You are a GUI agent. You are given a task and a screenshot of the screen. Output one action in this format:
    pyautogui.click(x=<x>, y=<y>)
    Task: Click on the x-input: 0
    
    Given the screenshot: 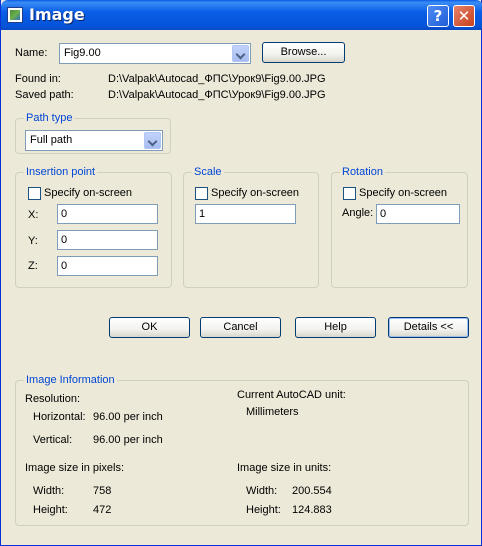 What is the action you would take?
    pyautogui.click(x=107, y=214)
    